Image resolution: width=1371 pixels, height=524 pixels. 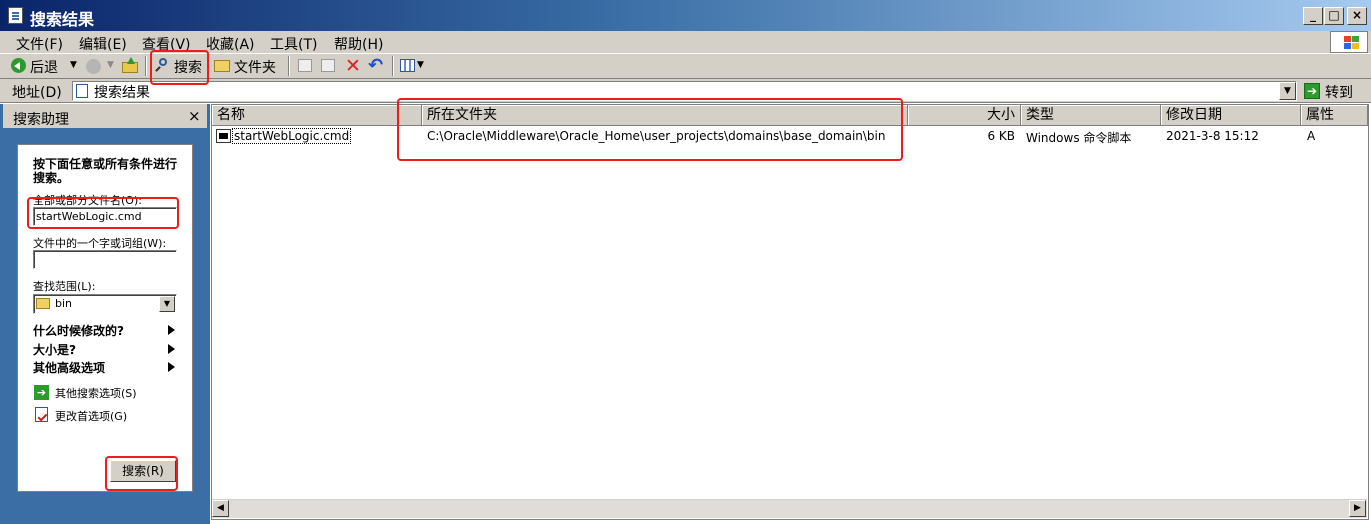 What do you see at coordinates (1313, 16) in the screenshot?
I see `minimize-button: _` at bounding box center [1313, 16].